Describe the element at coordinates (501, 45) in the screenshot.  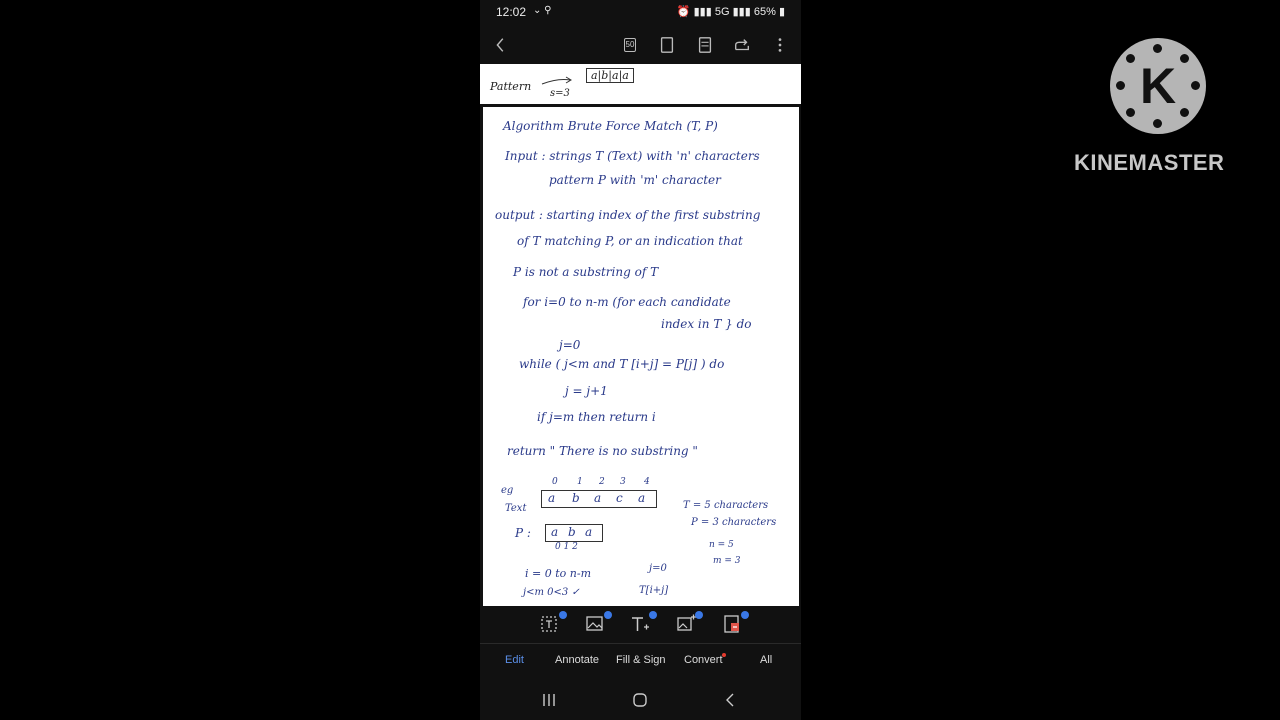
I see `back-icon` at that location.